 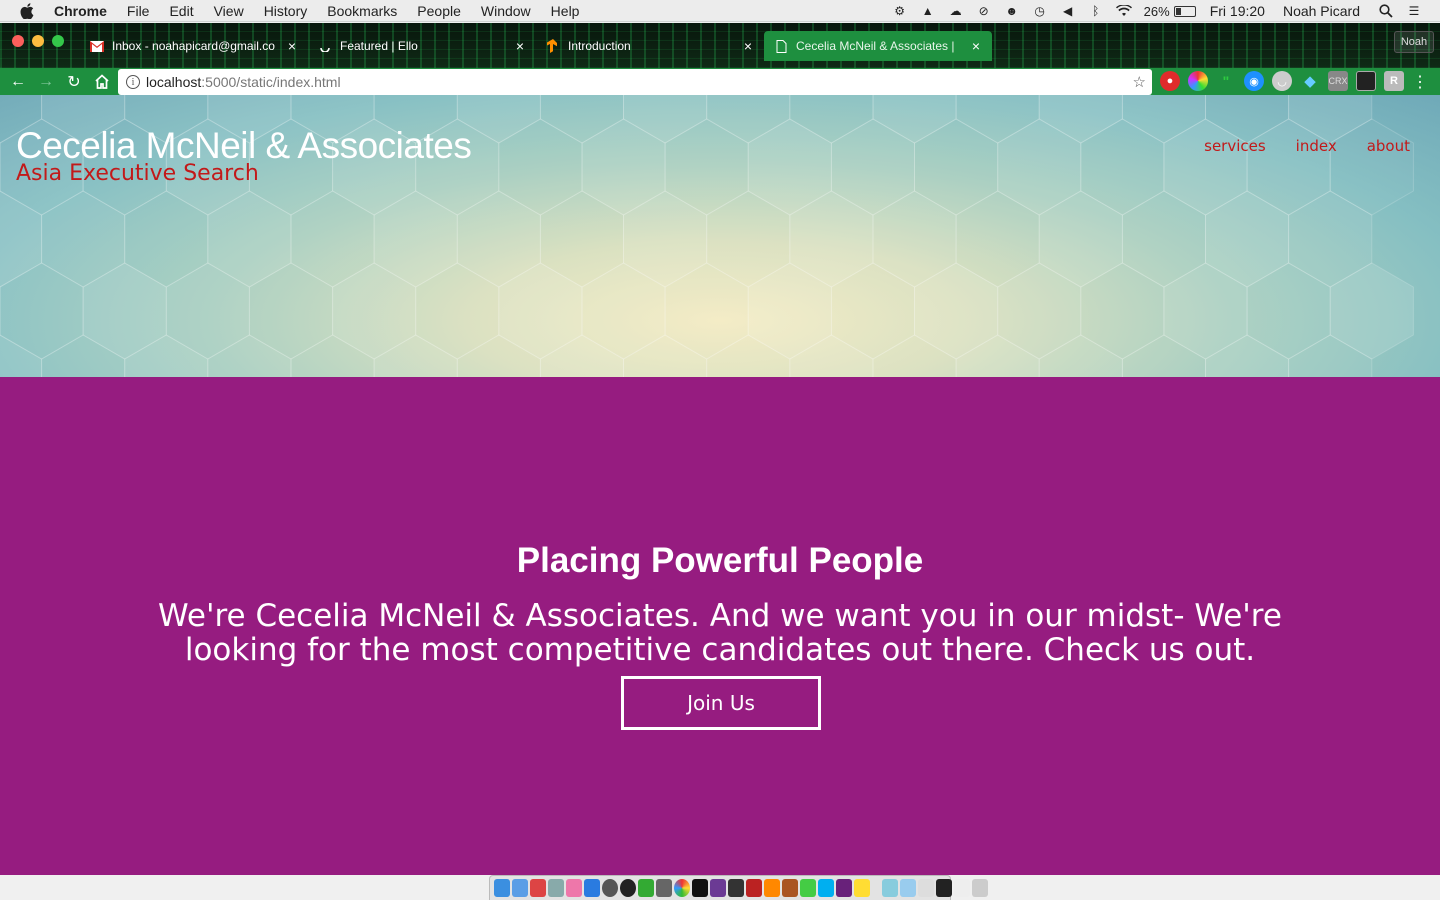 I want to click on tab-ello: Featured | Ello ×, so click(x=422, y=46).